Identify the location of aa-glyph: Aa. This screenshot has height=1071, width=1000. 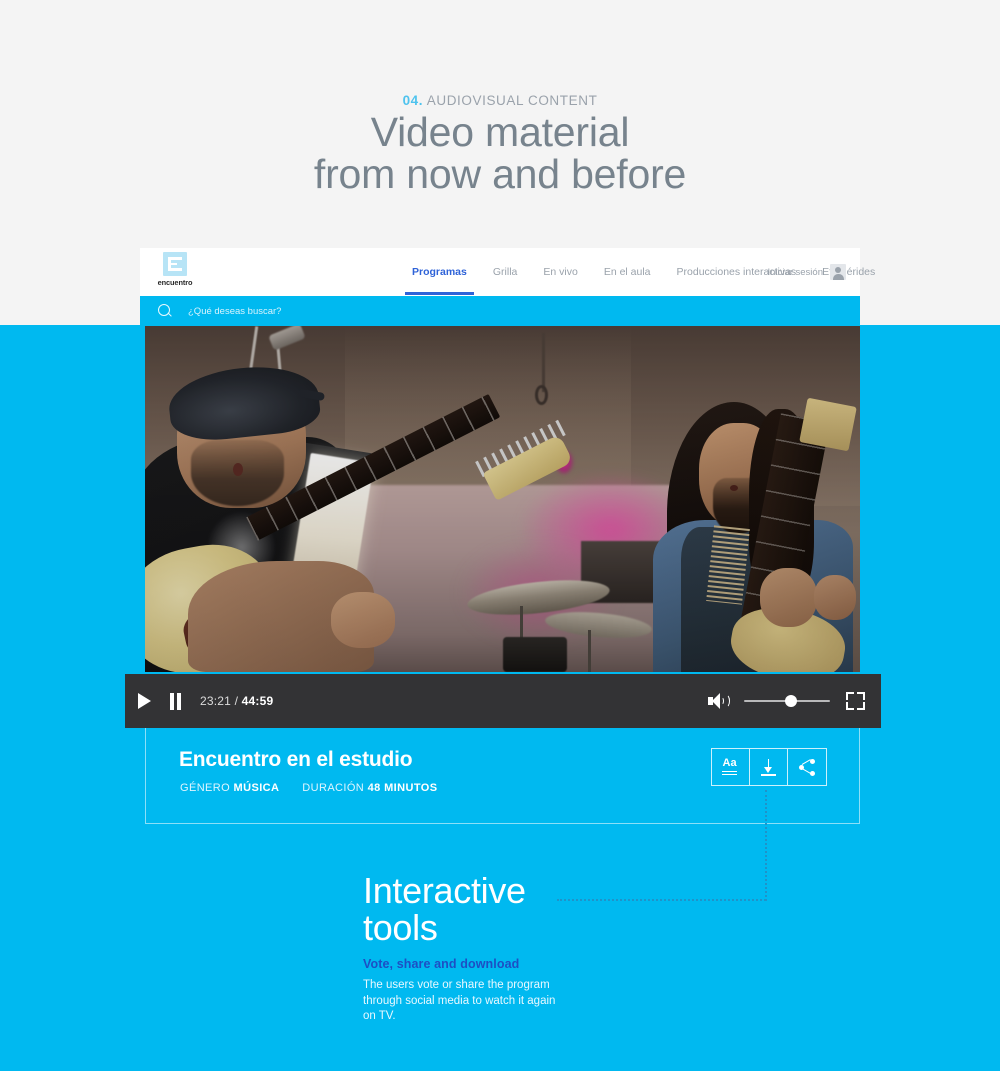
(729, 762).